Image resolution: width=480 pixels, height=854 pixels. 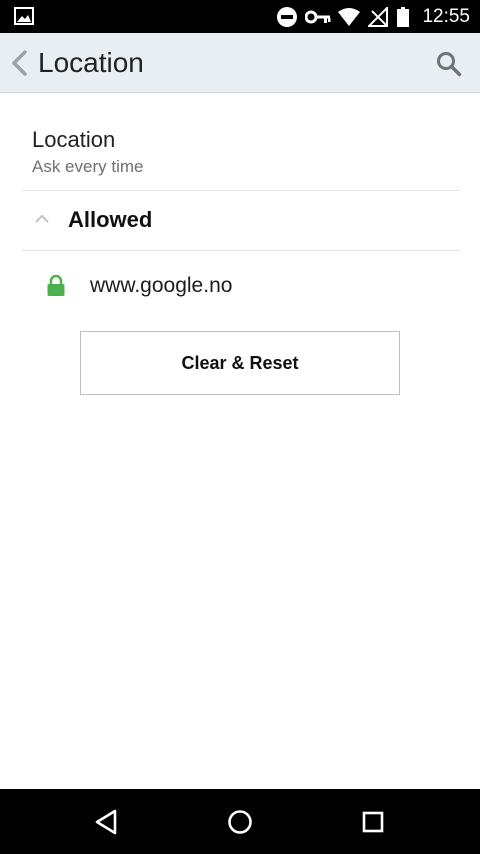 I want to click on site-list-item: www.google.no, so click(x=241, y=287).